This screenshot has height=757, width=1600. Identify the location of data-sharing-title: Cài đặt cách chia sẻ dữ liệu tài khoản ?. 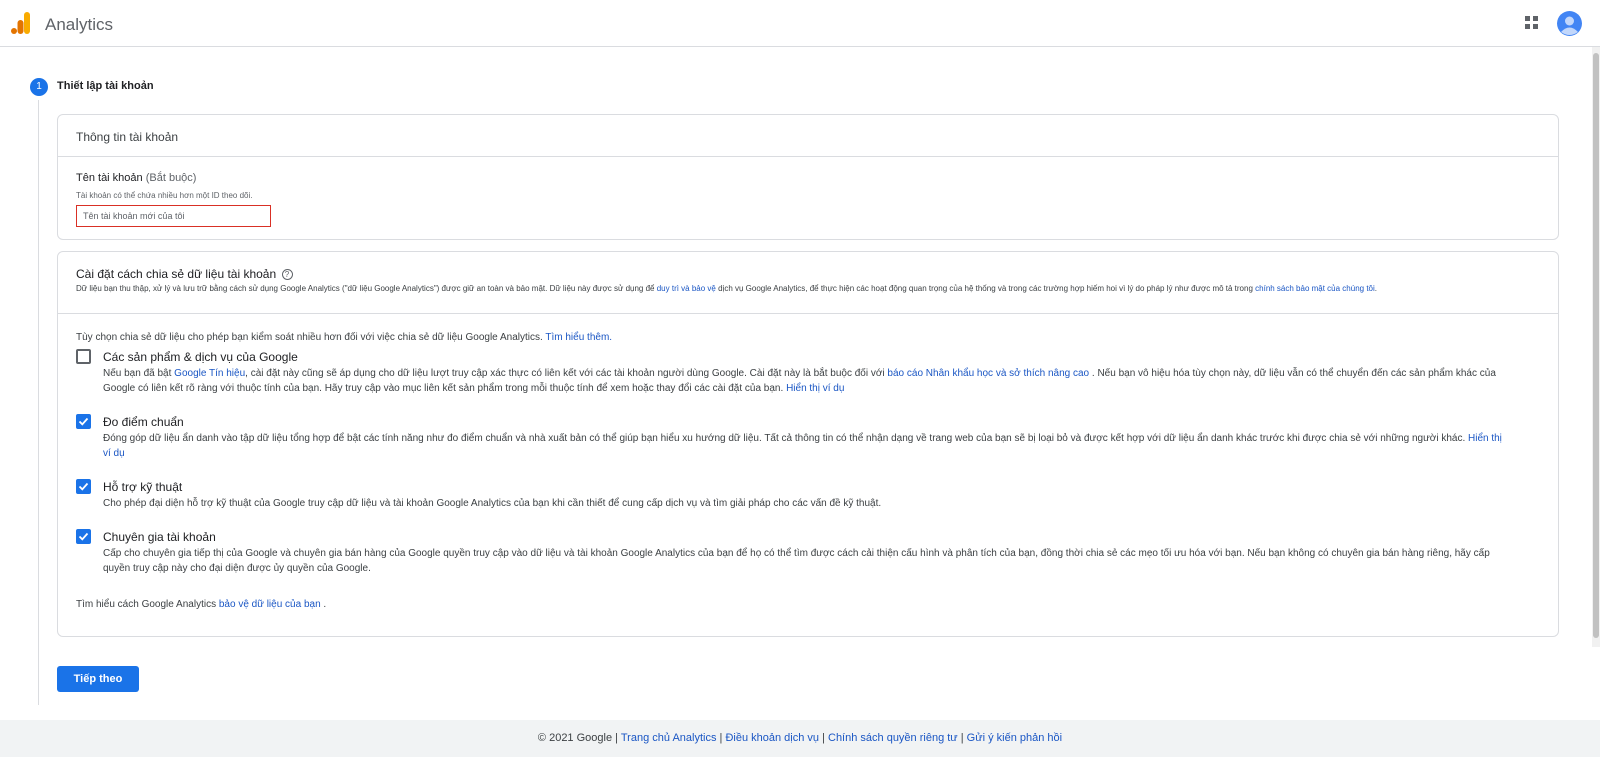
(184, 274).